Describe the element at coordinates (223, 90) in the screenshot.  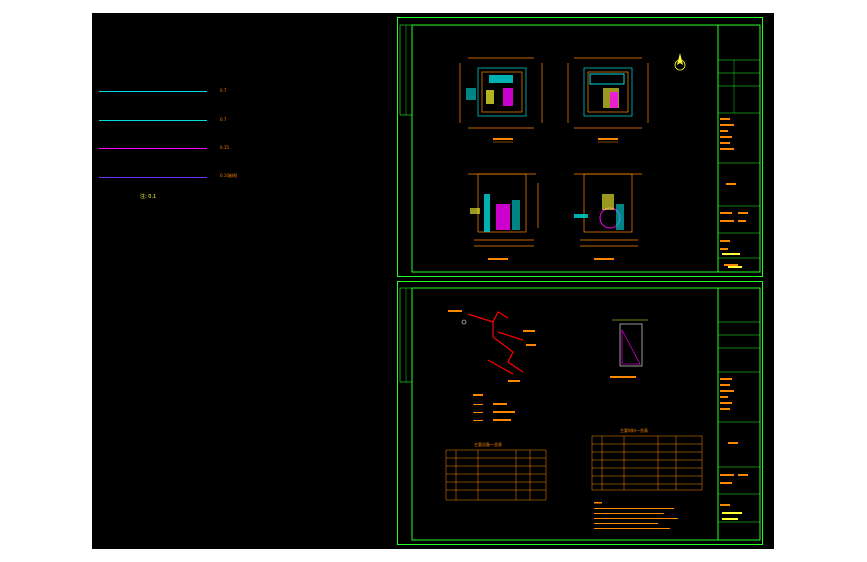
I see `legend-label-1: 0.7` at that location.